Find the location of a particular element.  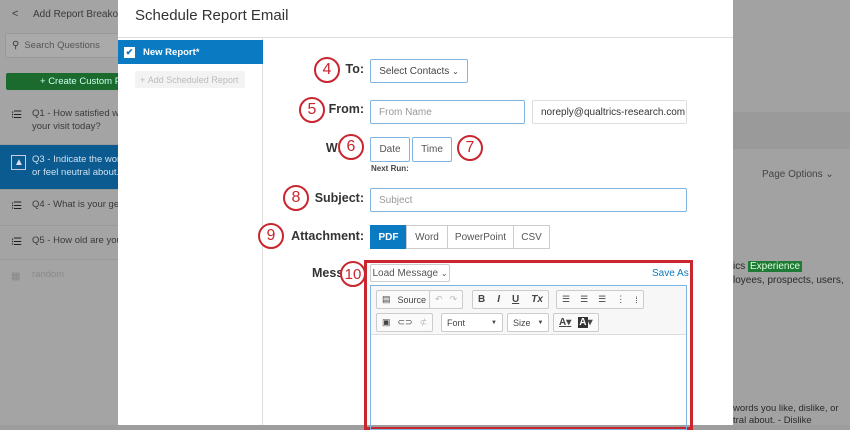

attachment-label: Attachment: is located at coordinates (327, 236).